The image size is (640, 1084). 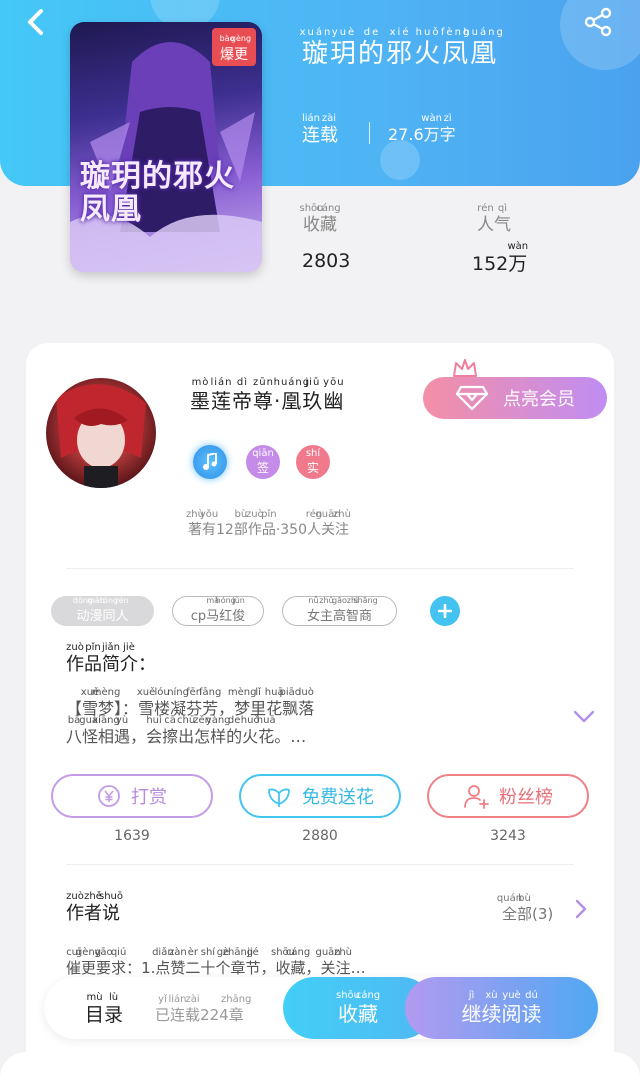 I want to click on chevron-right-icon, so click(x=581, y=909).